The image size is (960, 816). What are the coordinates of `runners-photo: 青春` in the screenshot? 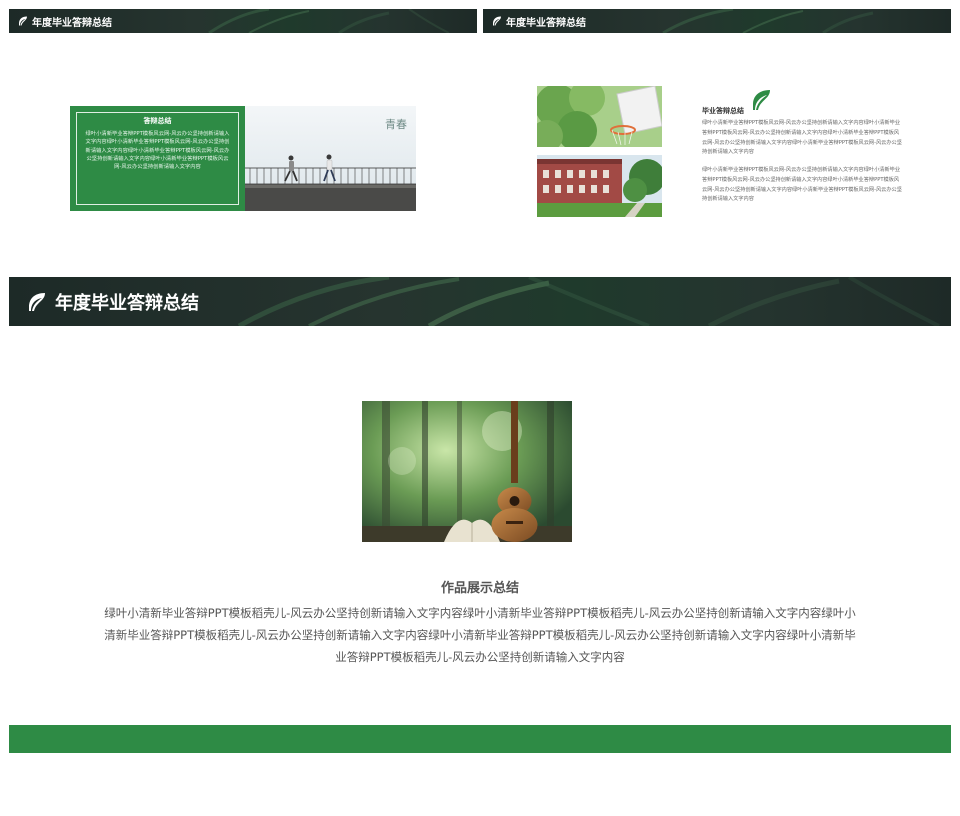 It's located at (330, 158).